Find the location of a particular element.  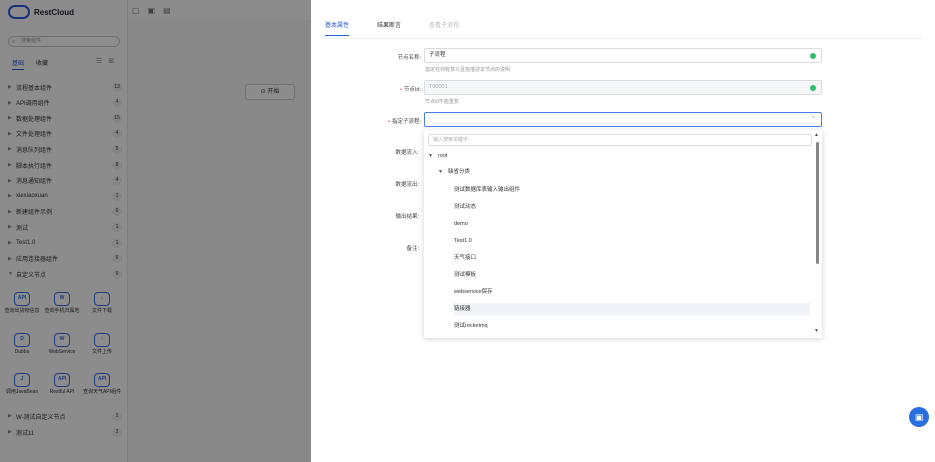

tab-basic-properties: 基本属性 is located at coordinates (337, 28).